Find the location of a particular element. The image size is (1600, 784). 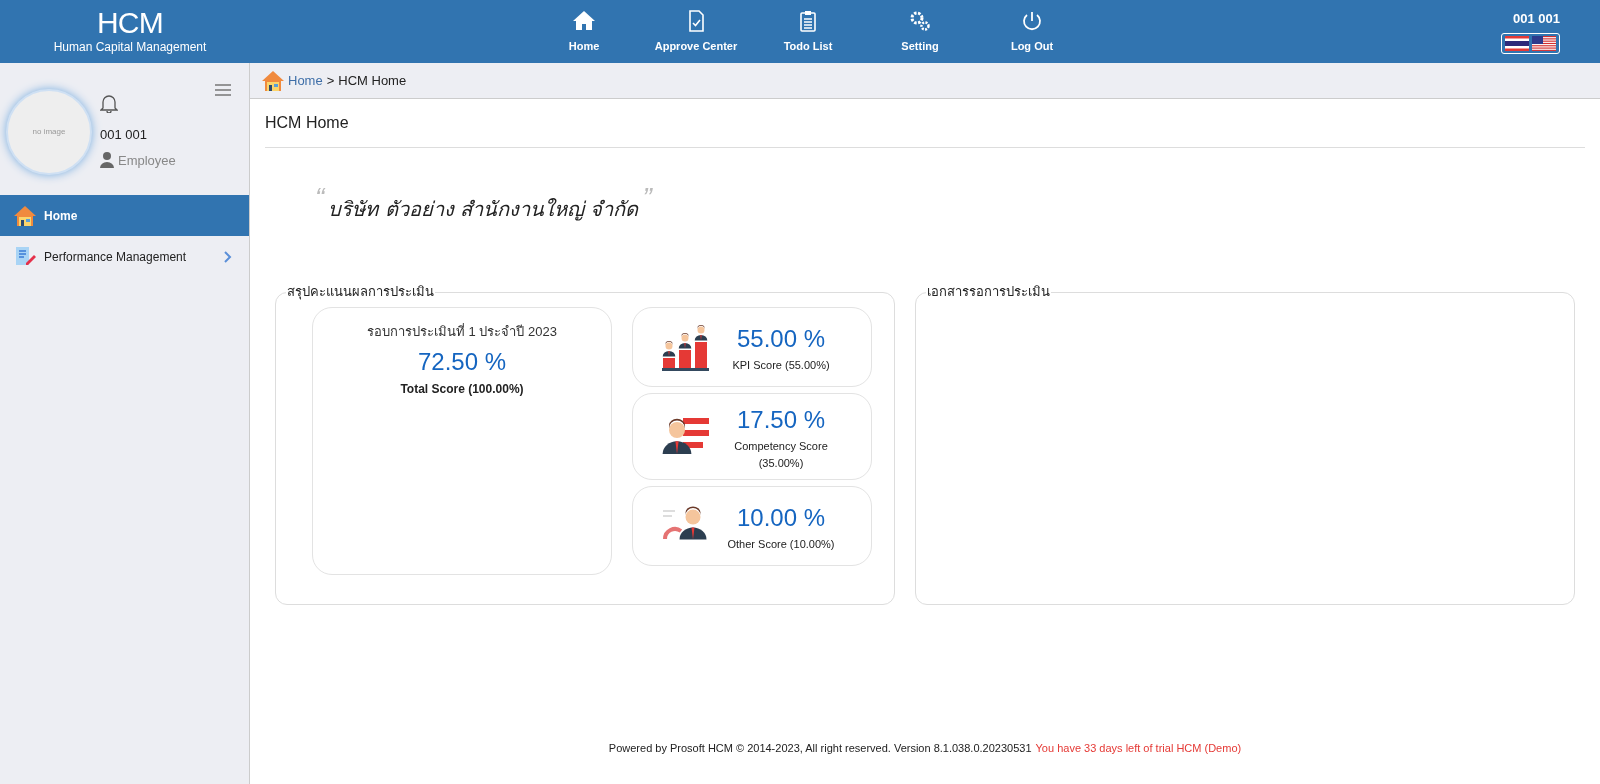

thai-flag-icon is located at coordinates (1517, 43).